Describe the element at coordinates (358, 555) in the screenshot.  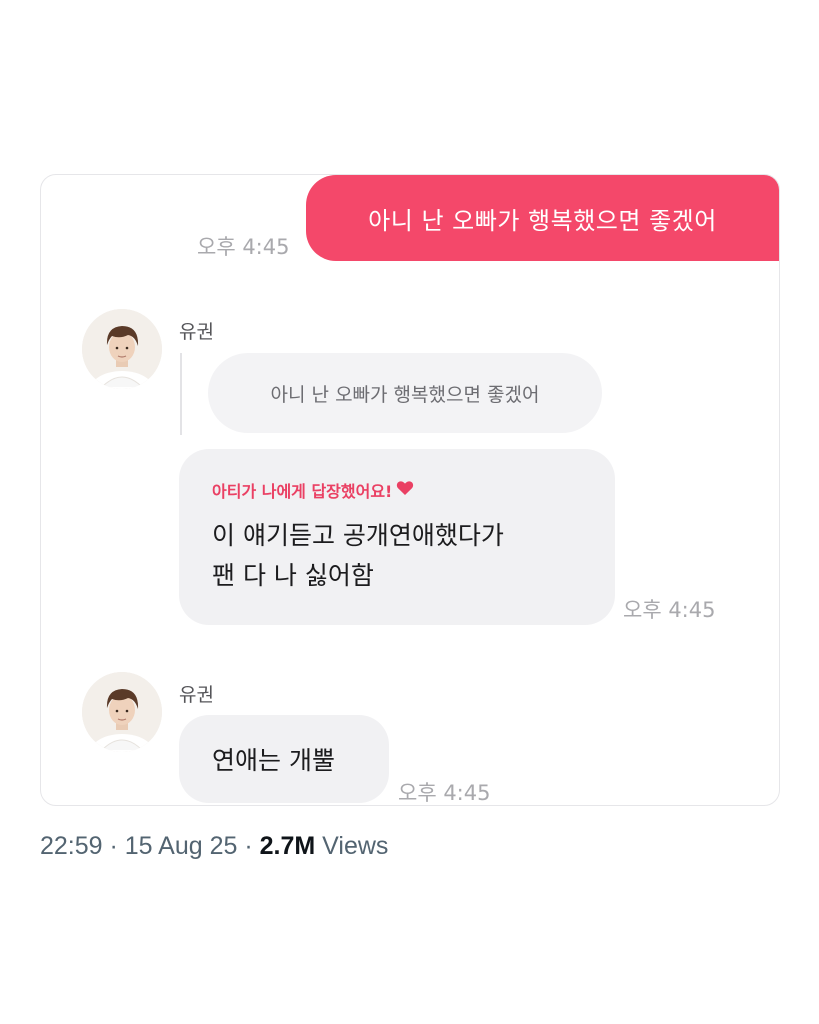
I see `reply-message-text: 이 얘기듣고 공개연애했다가 팬 다 나 싫어함` at that location.